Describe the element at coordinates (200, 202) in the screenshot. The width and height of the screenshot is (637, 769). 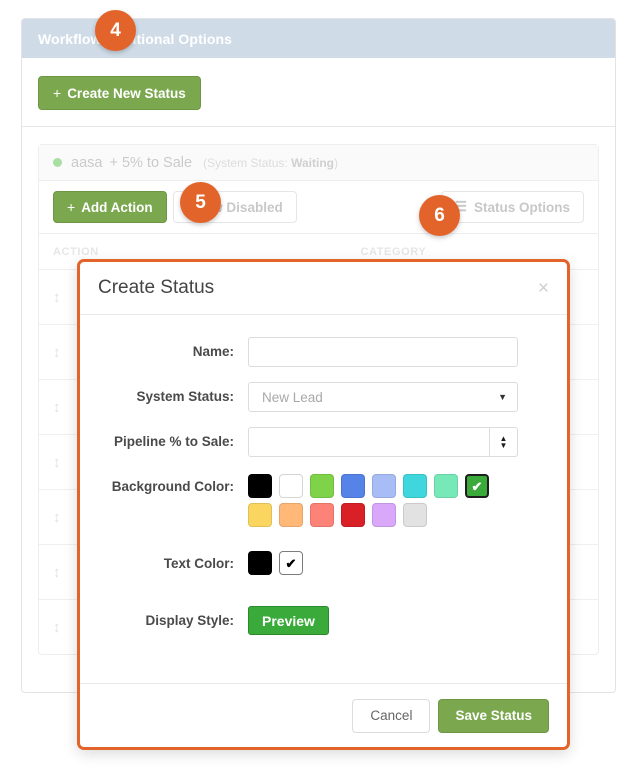
I see `callout-badge-5: 5` at that location.